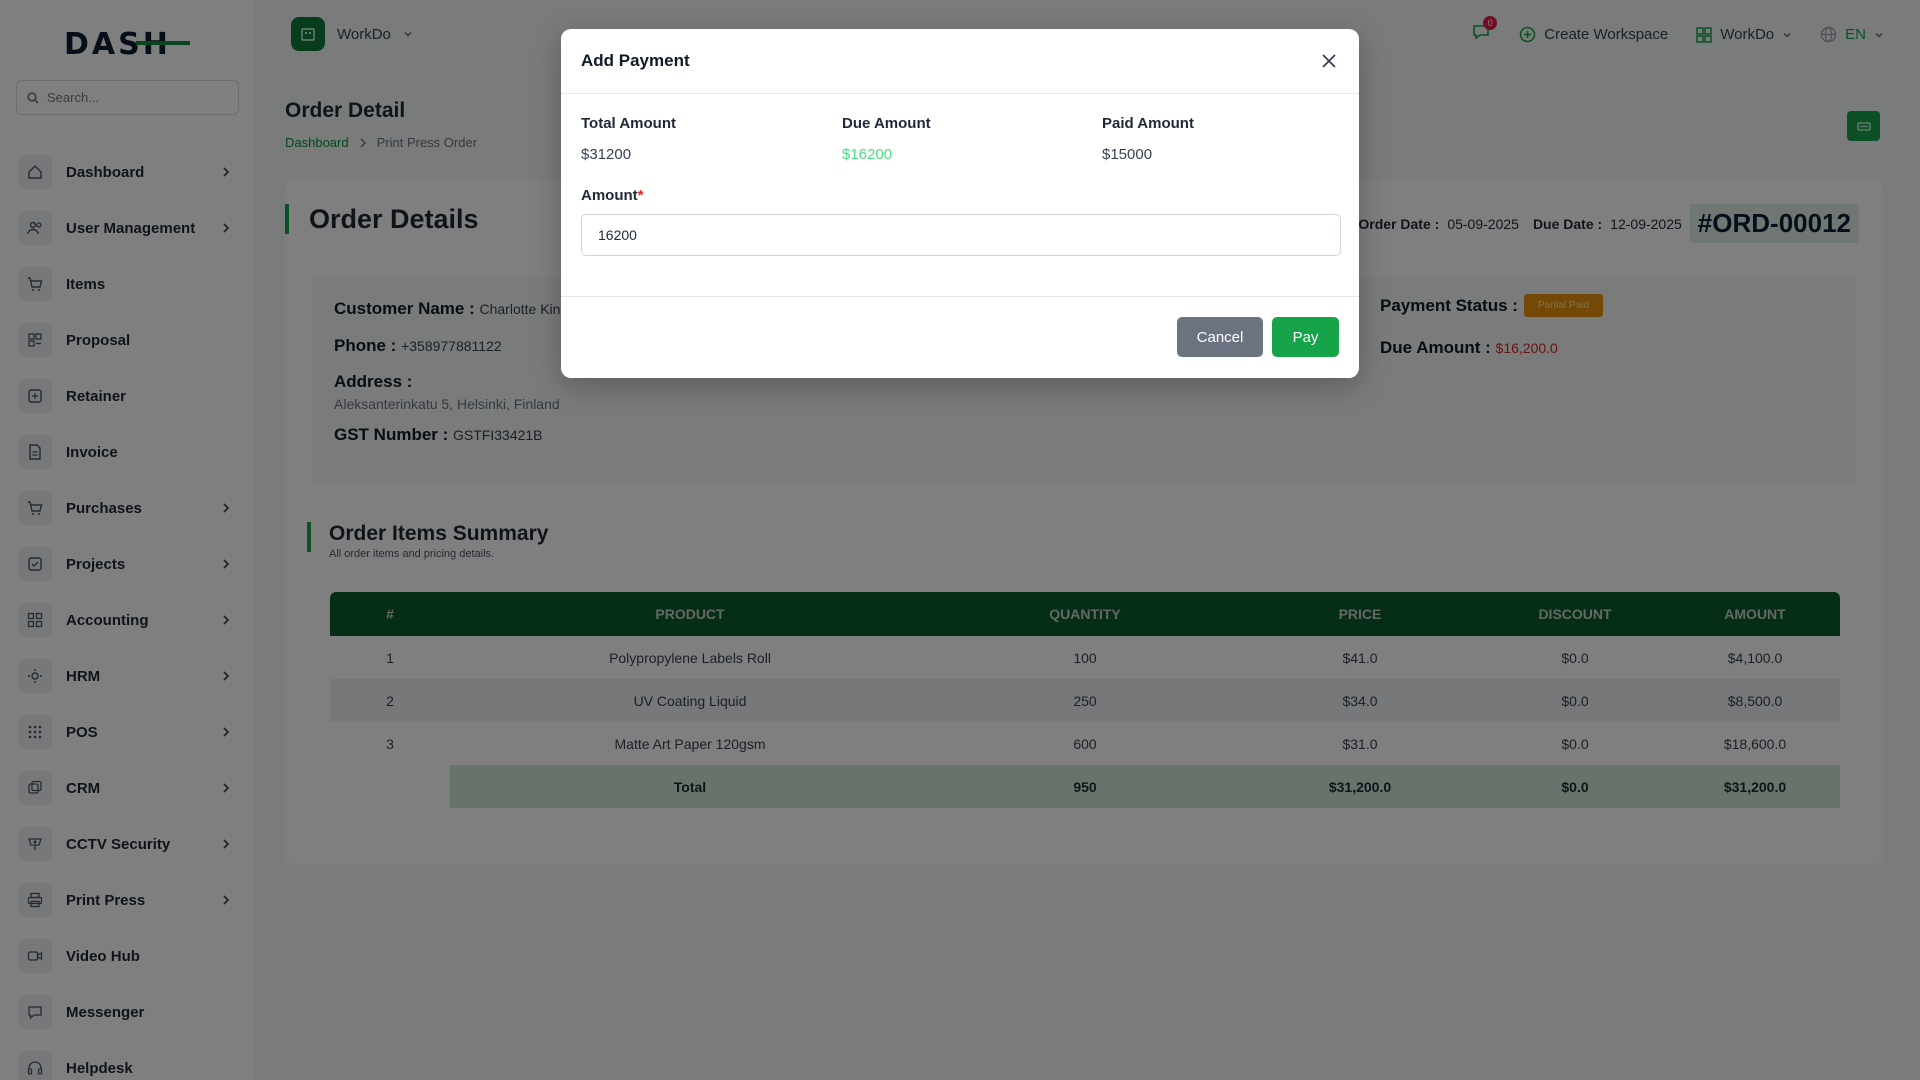  Describe the element at coordinates (635, 60) in the screenshot. I see `modal-title: Add Payment` at that location.